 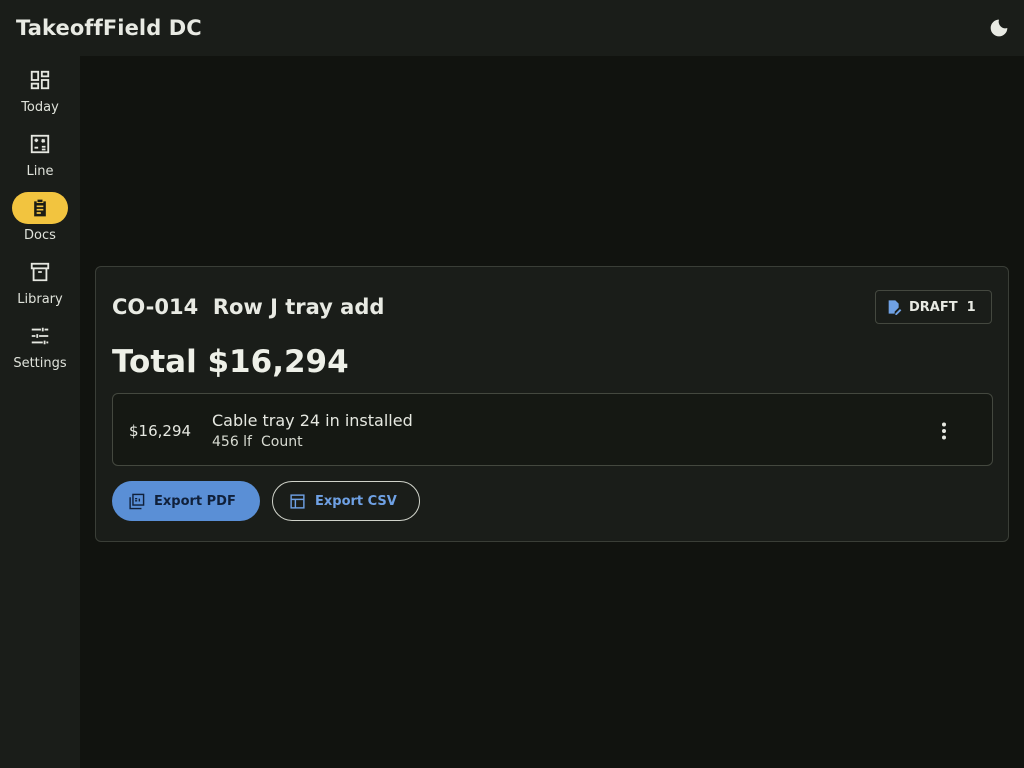 I want to click on moon-icon, so click(x=999, y=28).